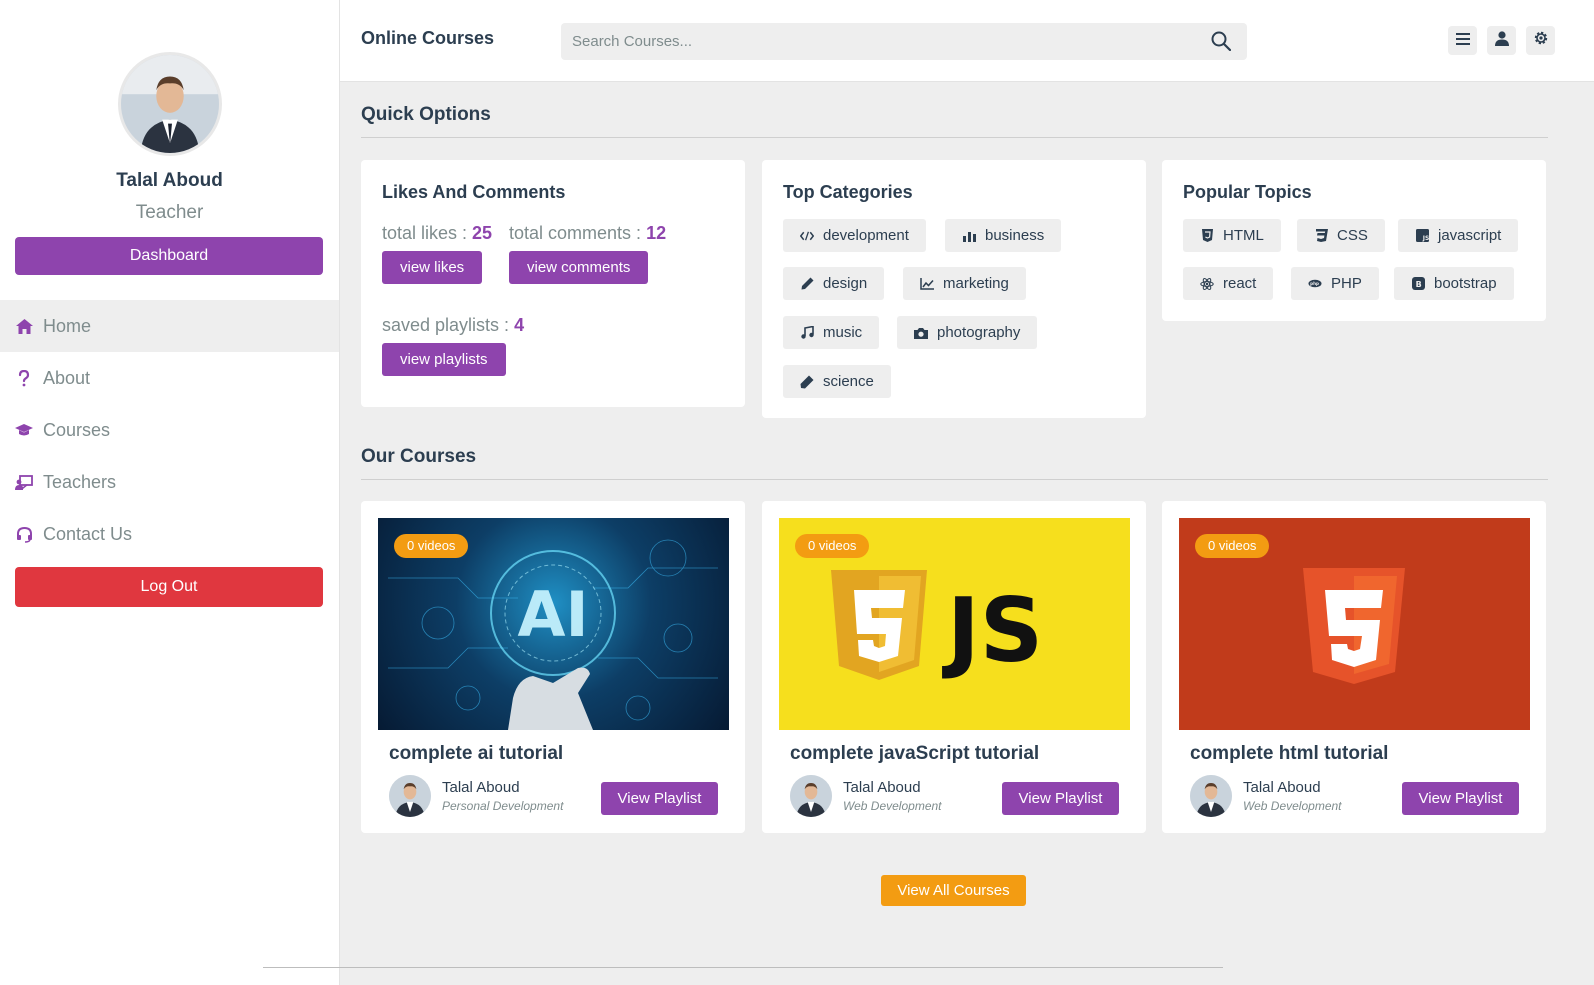  What do you see at coordinates (953, 890) in the screenshot?
I see `view-all-courses-button: View All Courses` at bounding box center [953, 890].